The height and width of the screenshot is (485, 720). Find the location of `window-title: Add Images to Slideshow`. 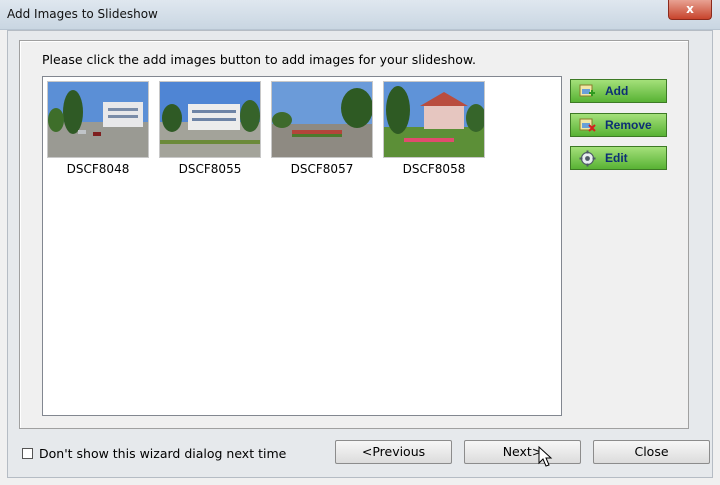

window-title: Add Images to Slideshow is located at coordinates (82, 14).